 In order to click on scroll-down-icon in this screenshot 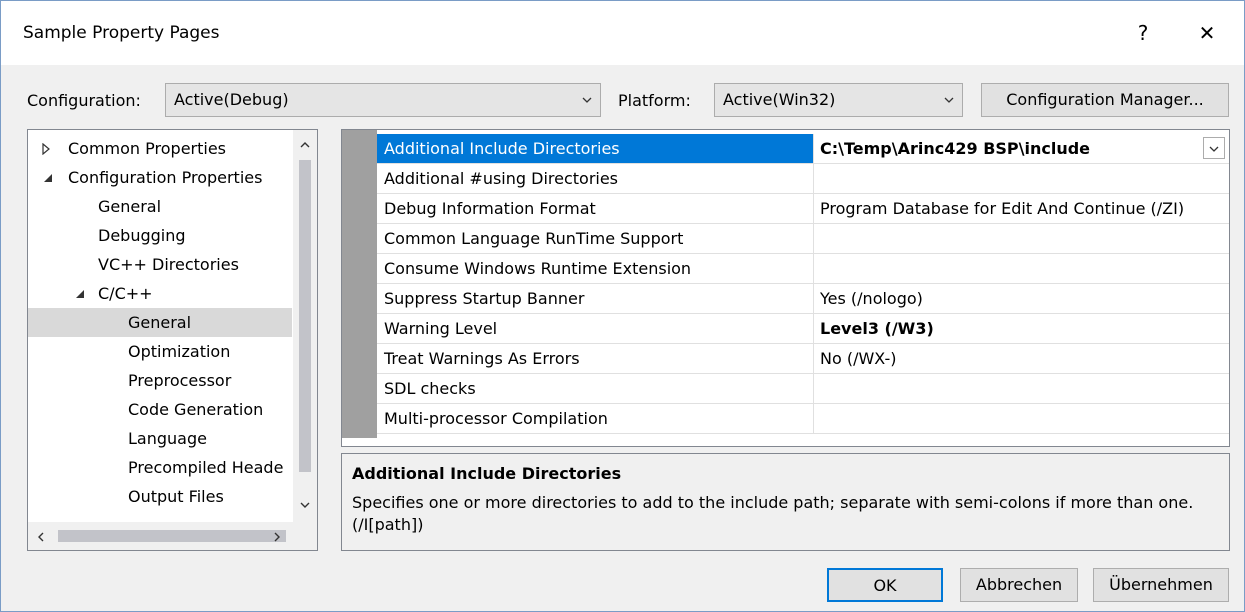, I will do `click(305, 505)`.